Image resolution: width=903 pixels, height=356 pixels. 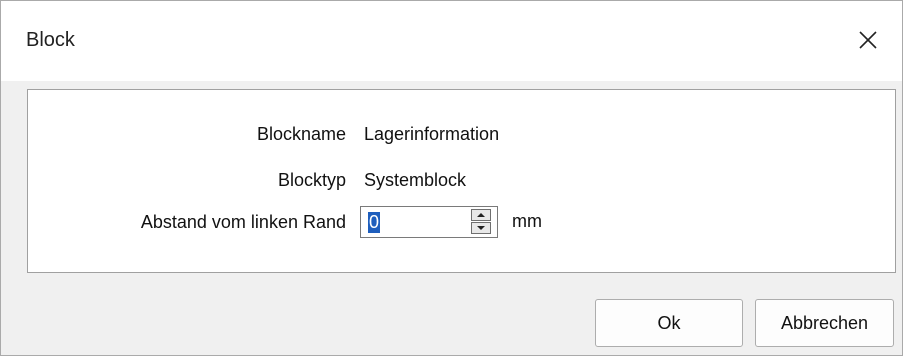 I want to click on abstand-input: 0, so click(x=374, y=222).